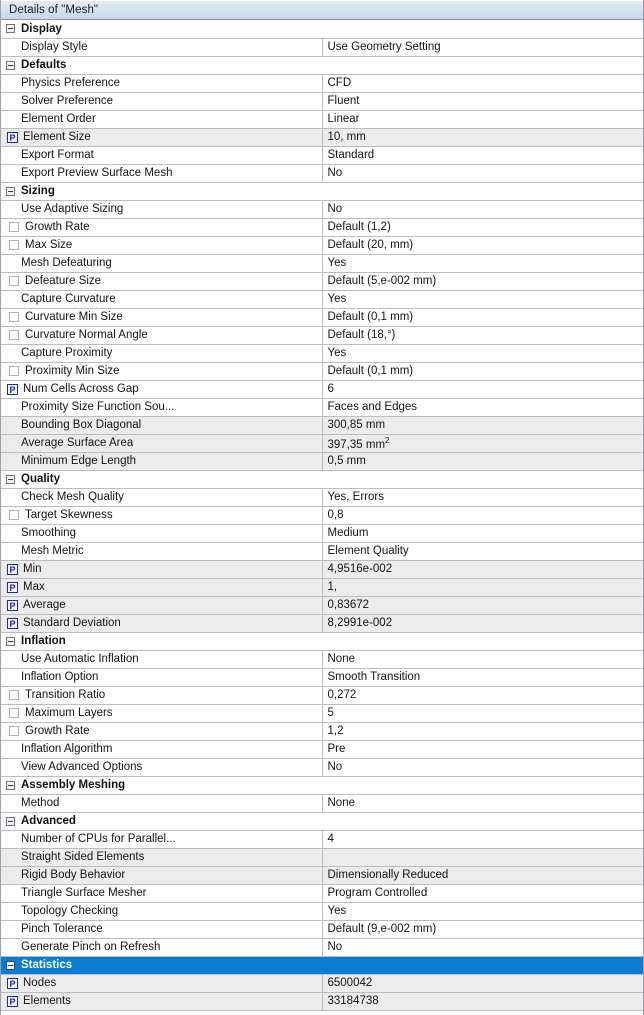  I want to click on property-value-cell, so click(482, 857).